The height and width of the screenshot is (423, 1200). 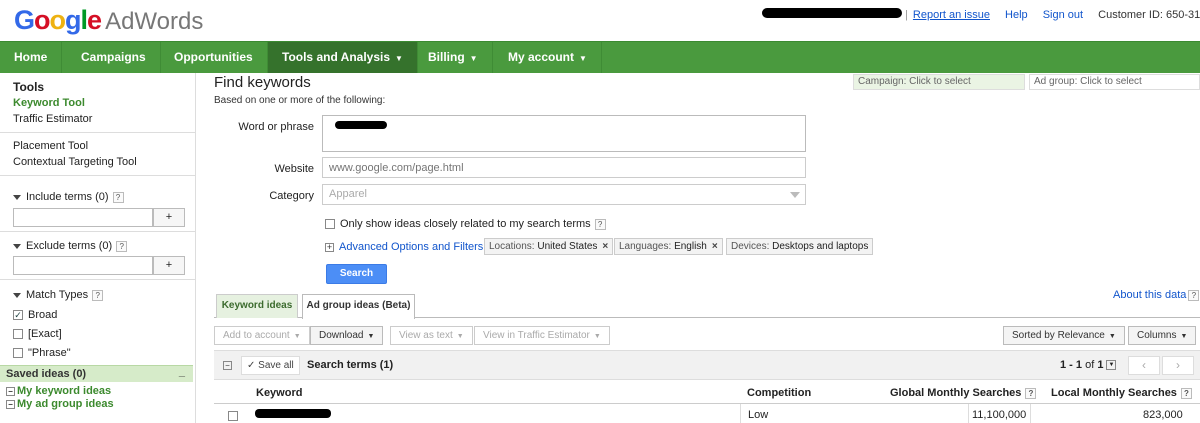 I want to click on columns-button: Columns ▼, so click(x=1162, y=335).